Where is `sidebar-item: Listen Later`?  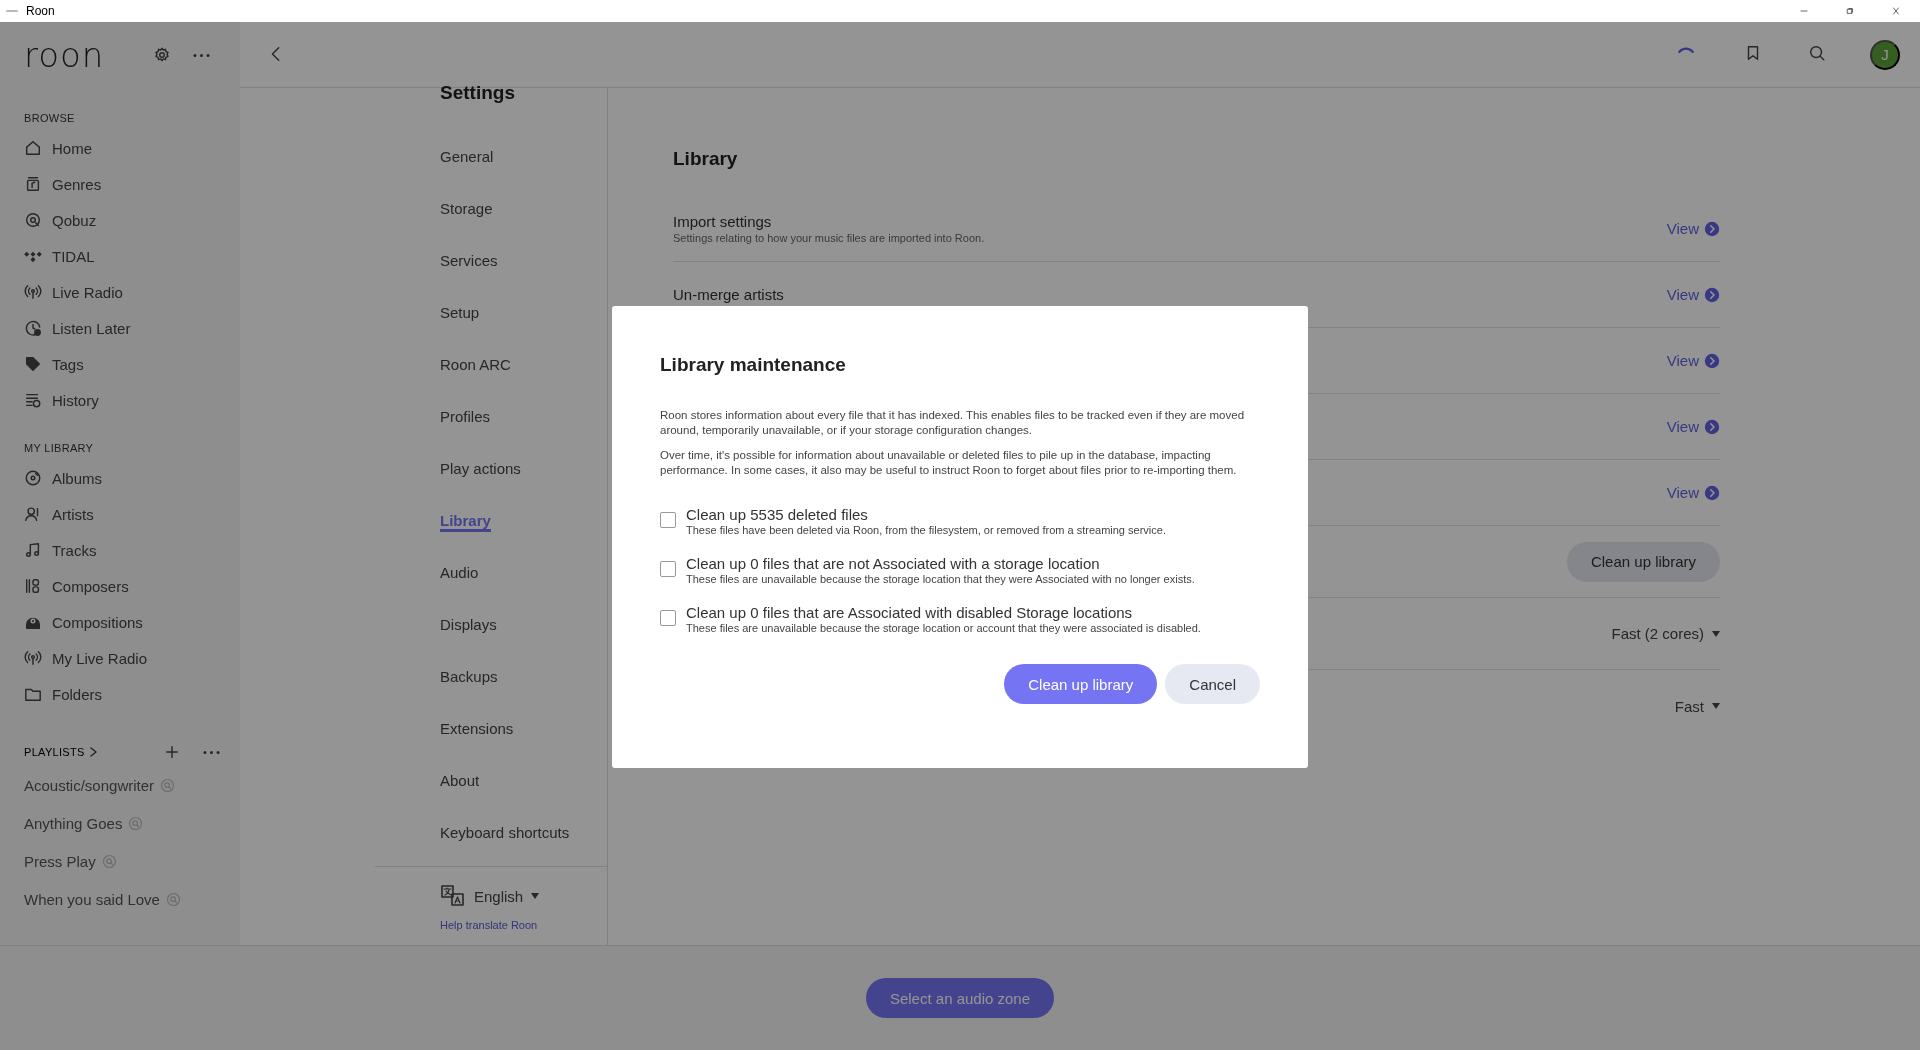 sidebar-item: Listen Later is located at coordinates (132, 328).